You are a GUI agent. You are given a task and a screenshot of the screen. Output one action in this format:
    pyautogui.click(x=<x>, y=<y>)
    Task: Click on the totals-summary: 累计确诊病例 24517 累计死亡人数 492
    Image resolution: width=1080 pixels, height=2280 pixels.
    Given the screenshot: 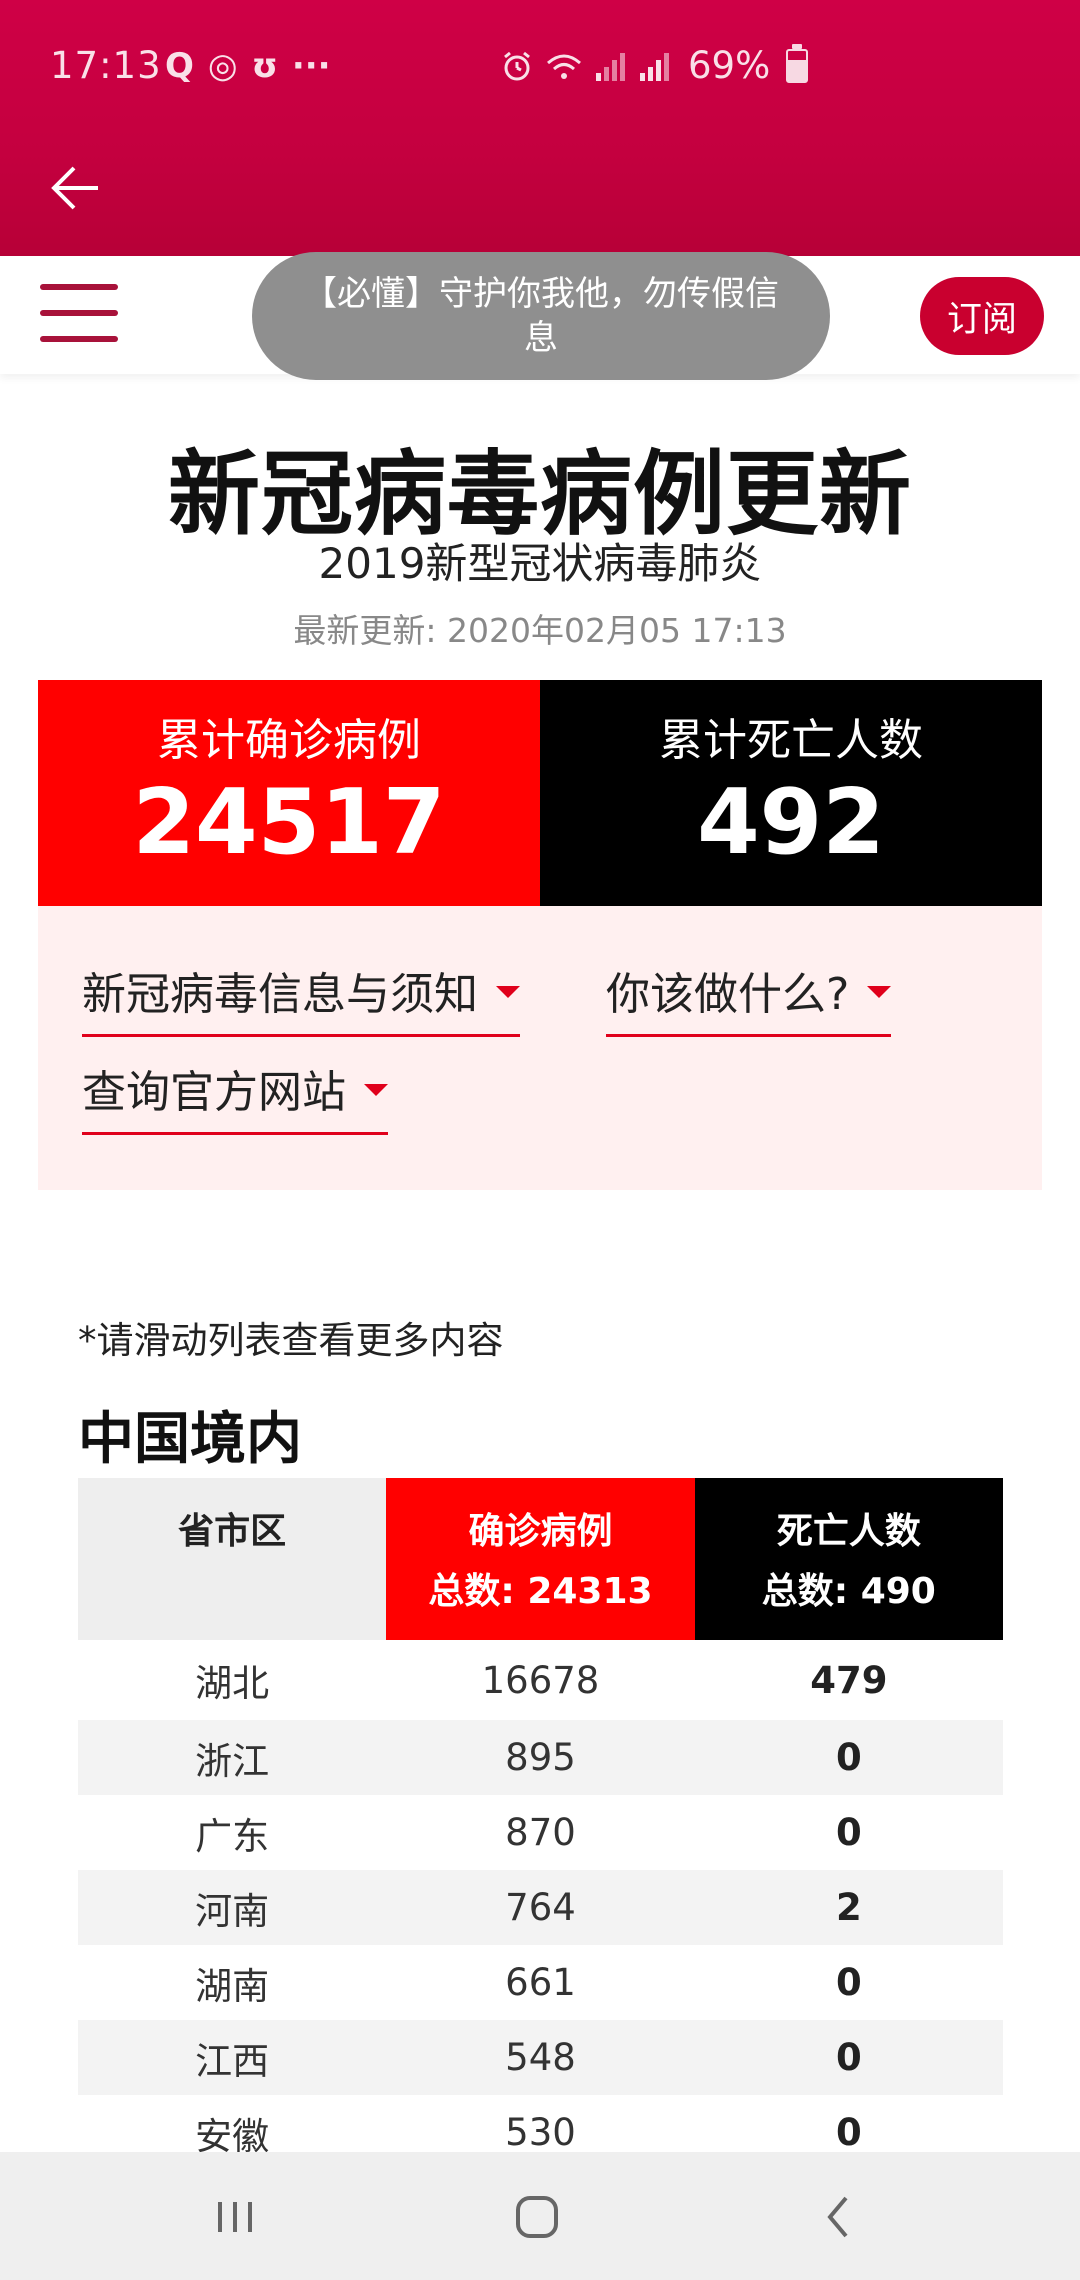 What is the action you would take?
    pyautogui.click(x=540, y=793)
    